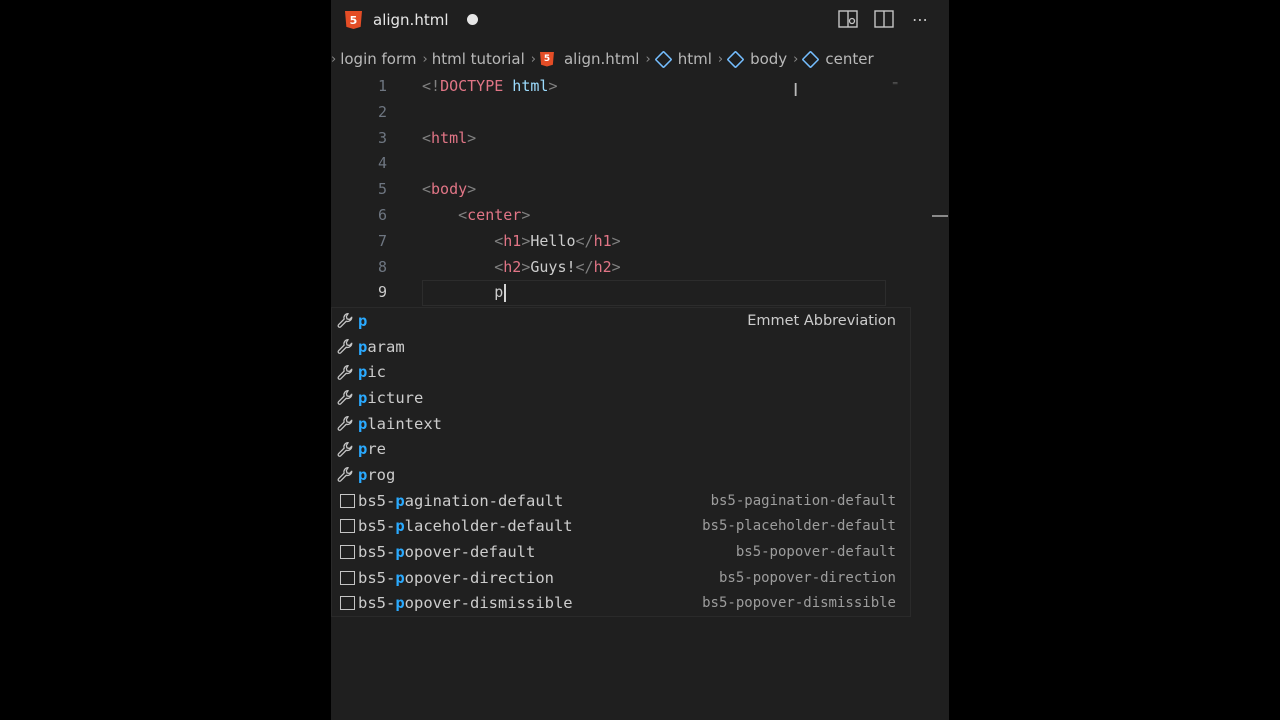  I want to click on code-line: 9 p, so click(640, 293).